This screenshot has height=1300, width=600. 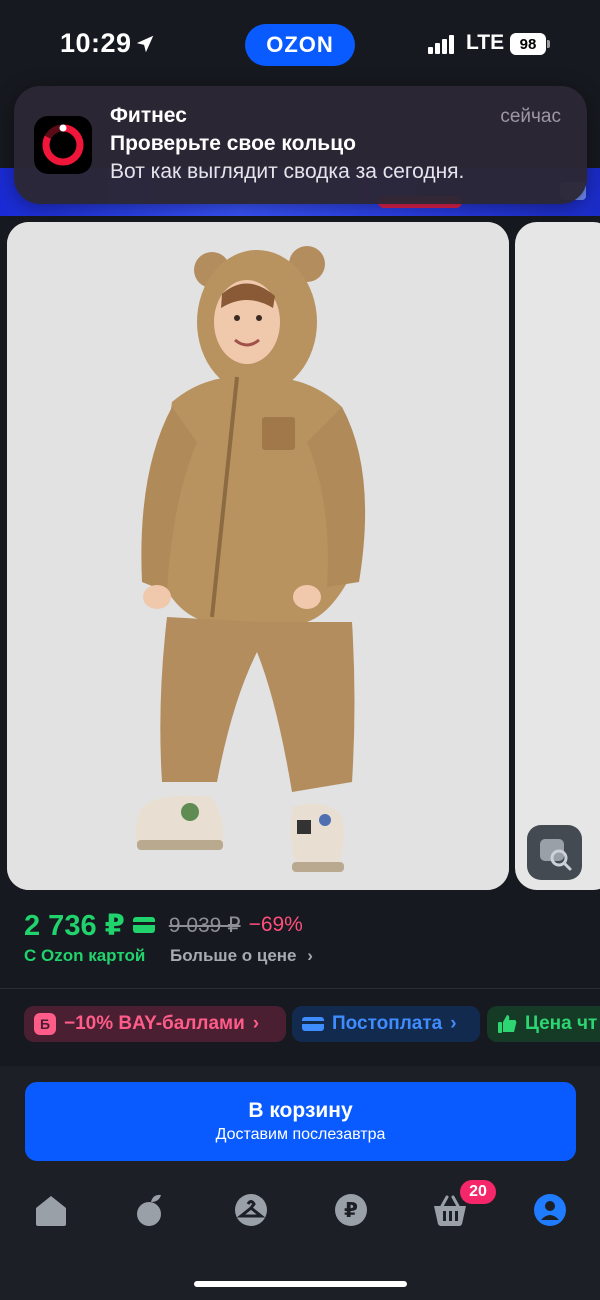 I want to click on thumbs-up-icon, so click(x=507, y=1024).